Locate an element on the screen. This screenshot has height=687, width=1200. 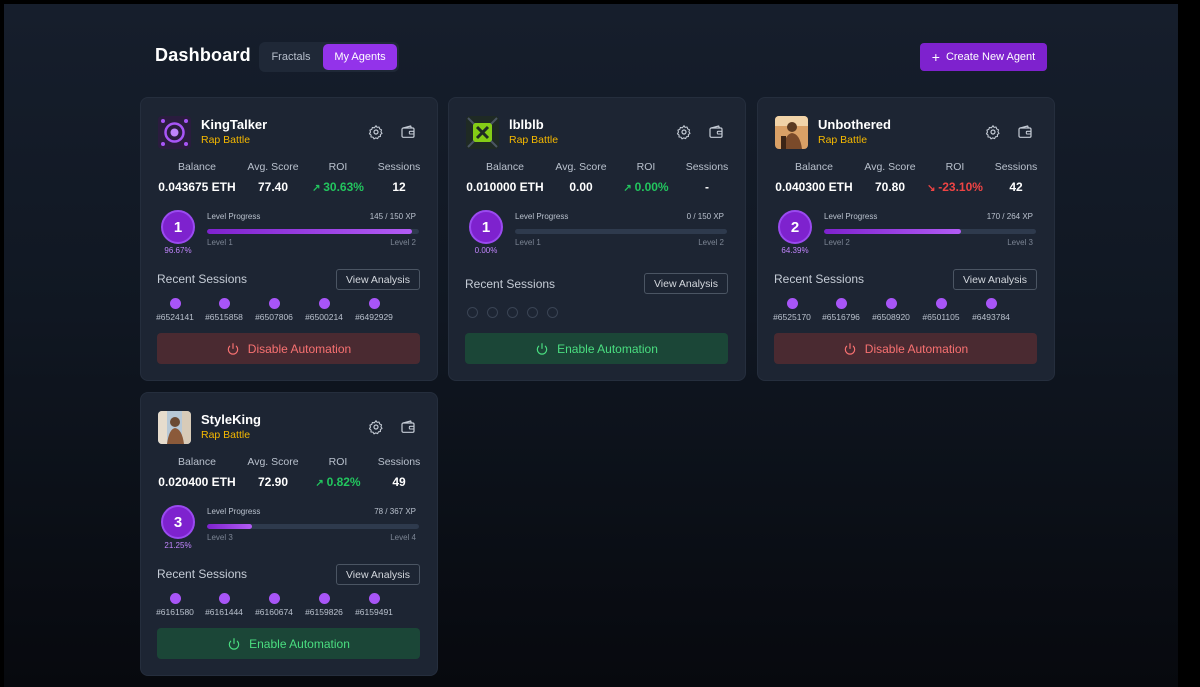
view-tabs: Fractals My Agents is located at coordinates (329, 57).